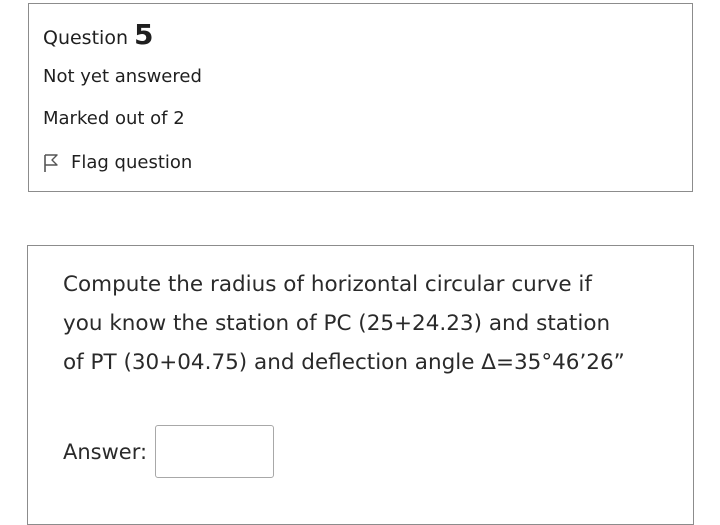  I want to click on flag-icon, so click(52, 163).